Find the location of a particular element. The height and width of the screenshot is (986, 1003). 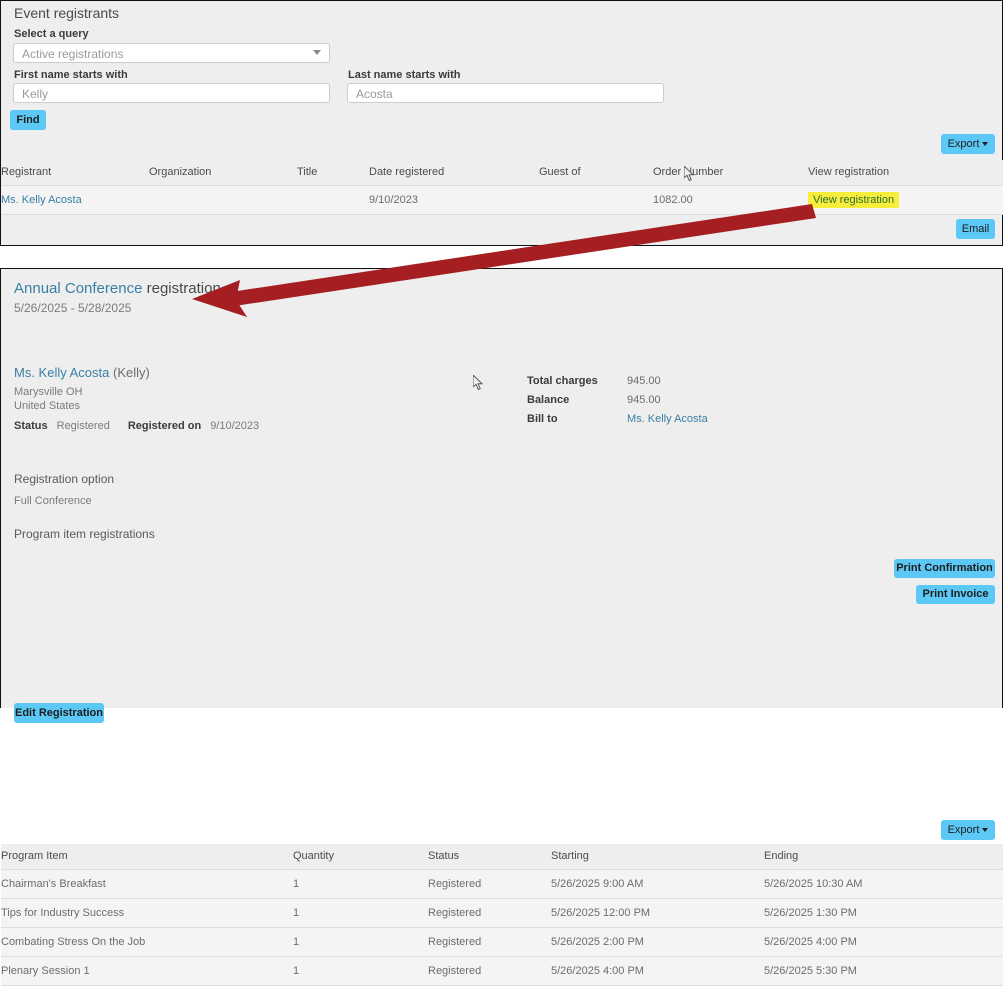

bill-to-link: Ms. Kelly Acosta is located at coordinates (667, 419).